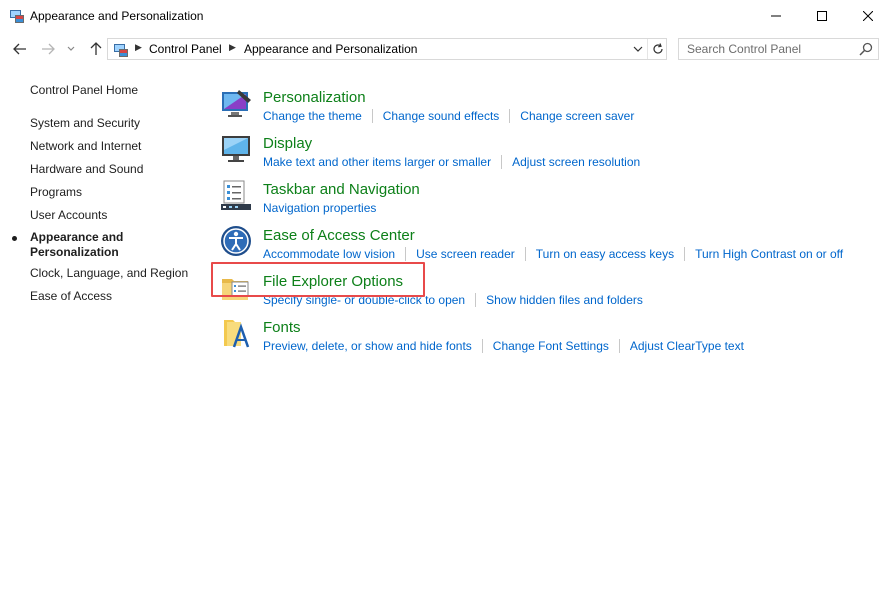  I want to click on recent-locations-button, so click(71, 49).